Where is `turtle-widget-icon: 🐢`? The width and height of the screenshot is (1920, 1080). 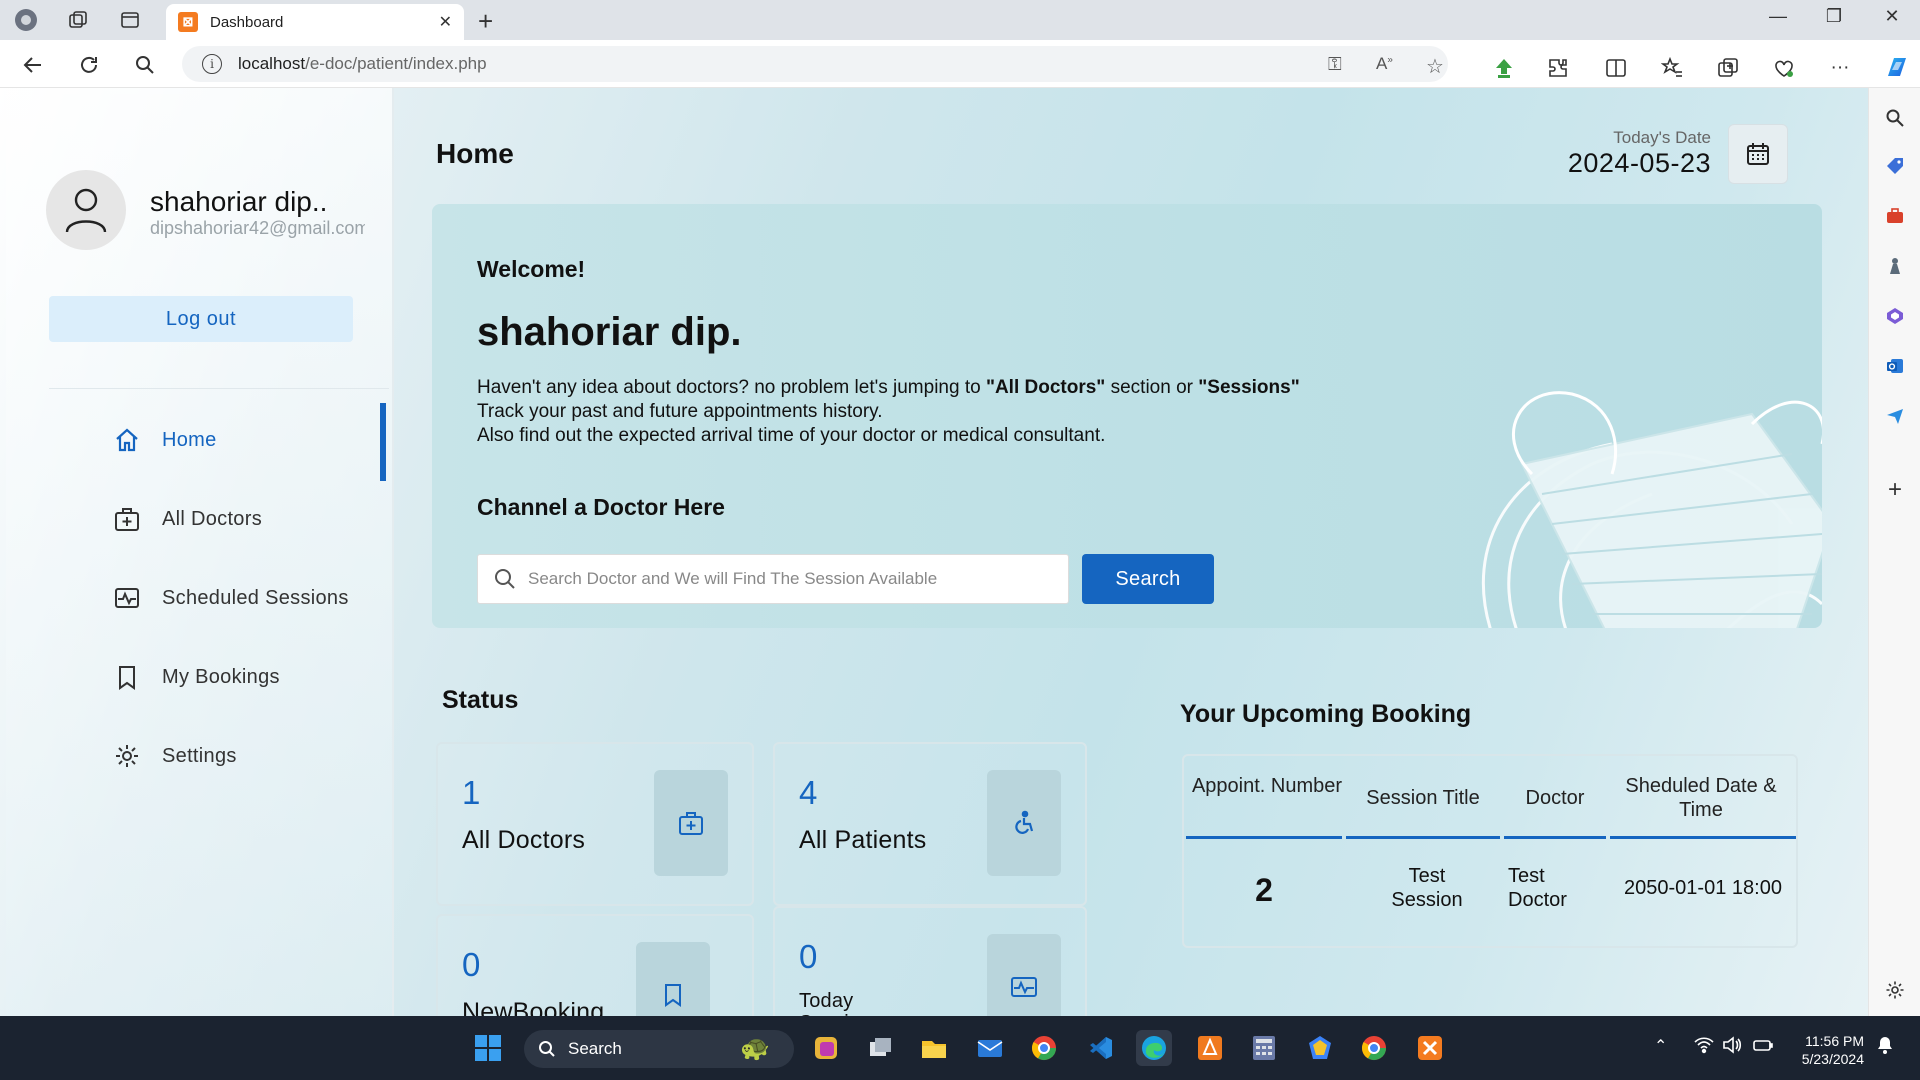
turtle-widget-icon: 🐢 is located at coordinates (755, 1048).